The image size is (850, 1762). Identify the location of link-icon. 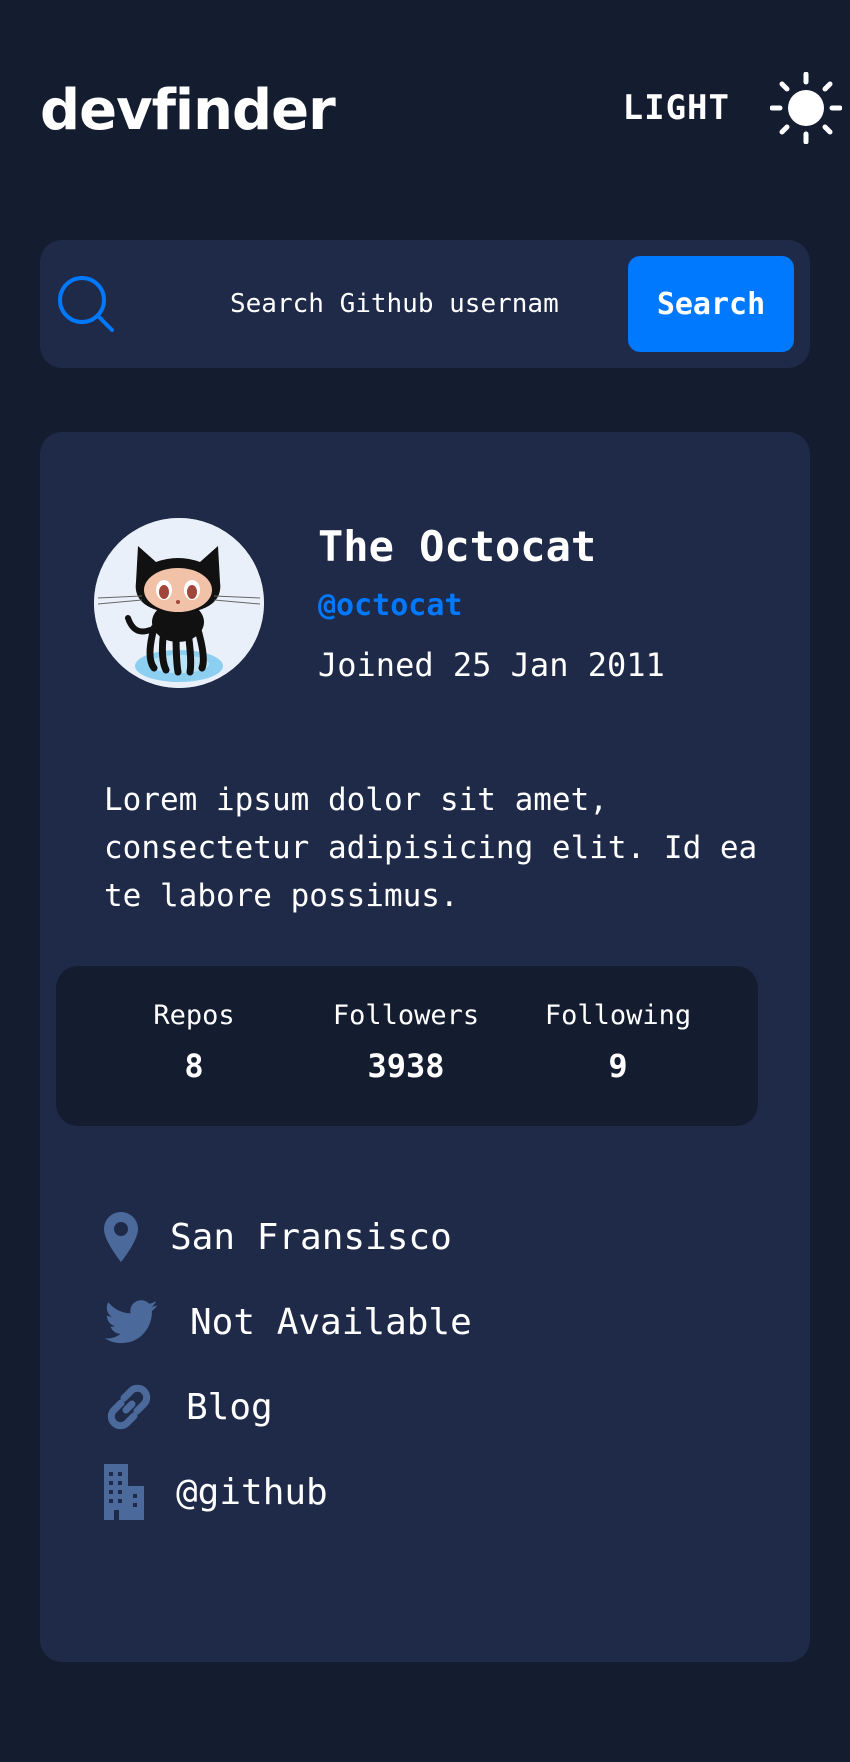
(129, 1407).